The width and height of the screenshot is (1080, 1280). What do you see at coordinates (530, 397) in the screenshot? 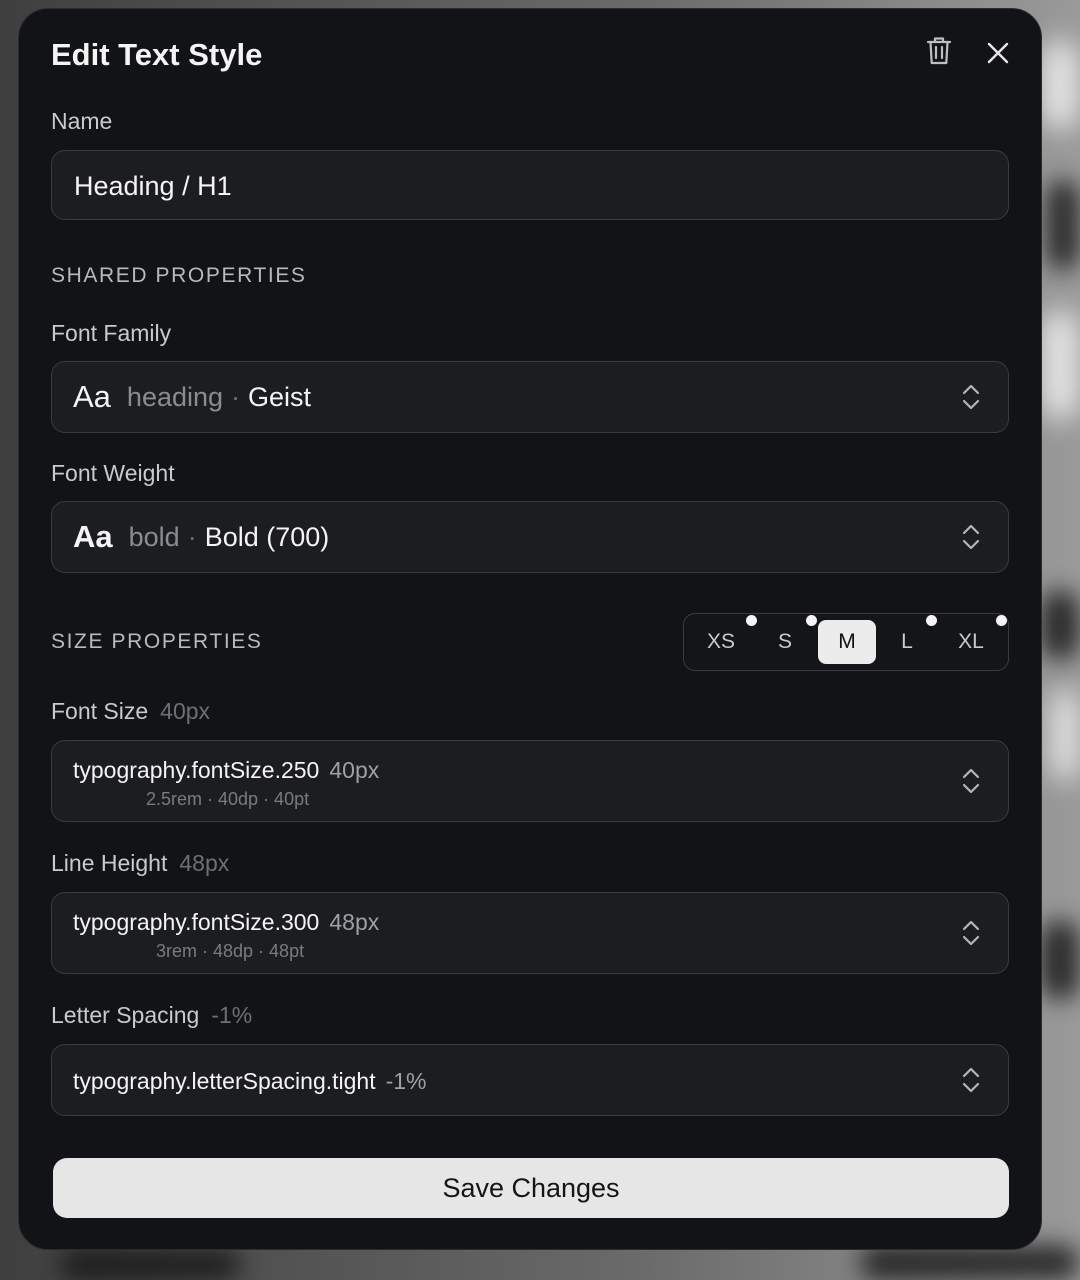
I see `font-family-select: Aa heading · Geist` at bounding box center [530, 397].